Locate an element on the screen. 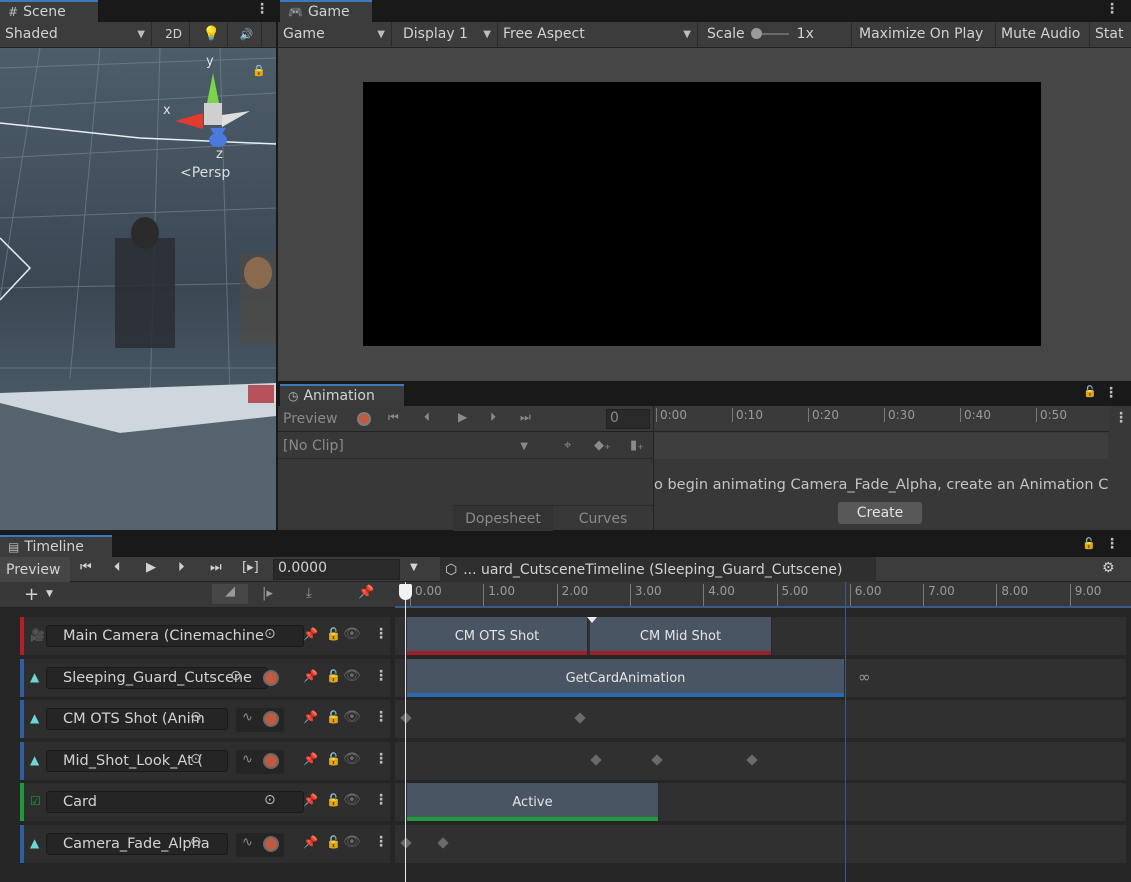 This screenshot has width=1131, height=882. animation-controls: Preview ⏮ ⏴ ▶ ⏵ ⏭ 0 is located at coordinates (465, 419).